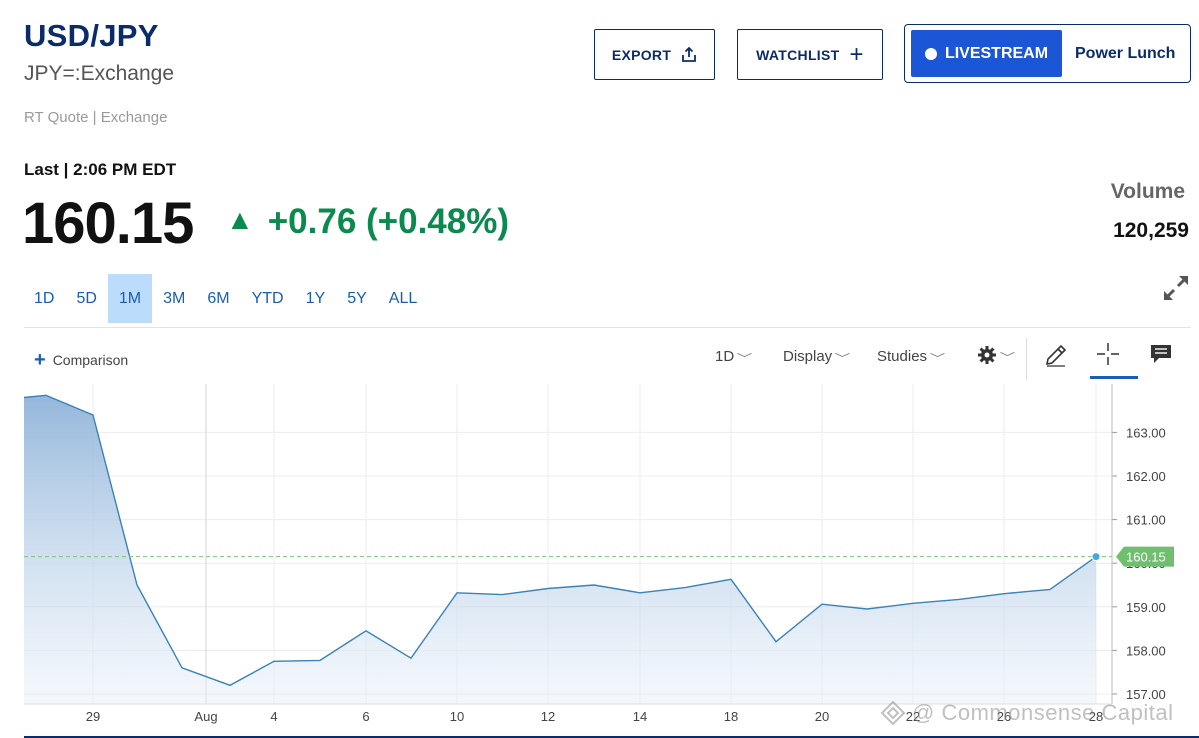  What do you see at coordinates (641, 54) in the screenshot?
I see `export-button-label: EXPORT` at bounding box center [641, 54].